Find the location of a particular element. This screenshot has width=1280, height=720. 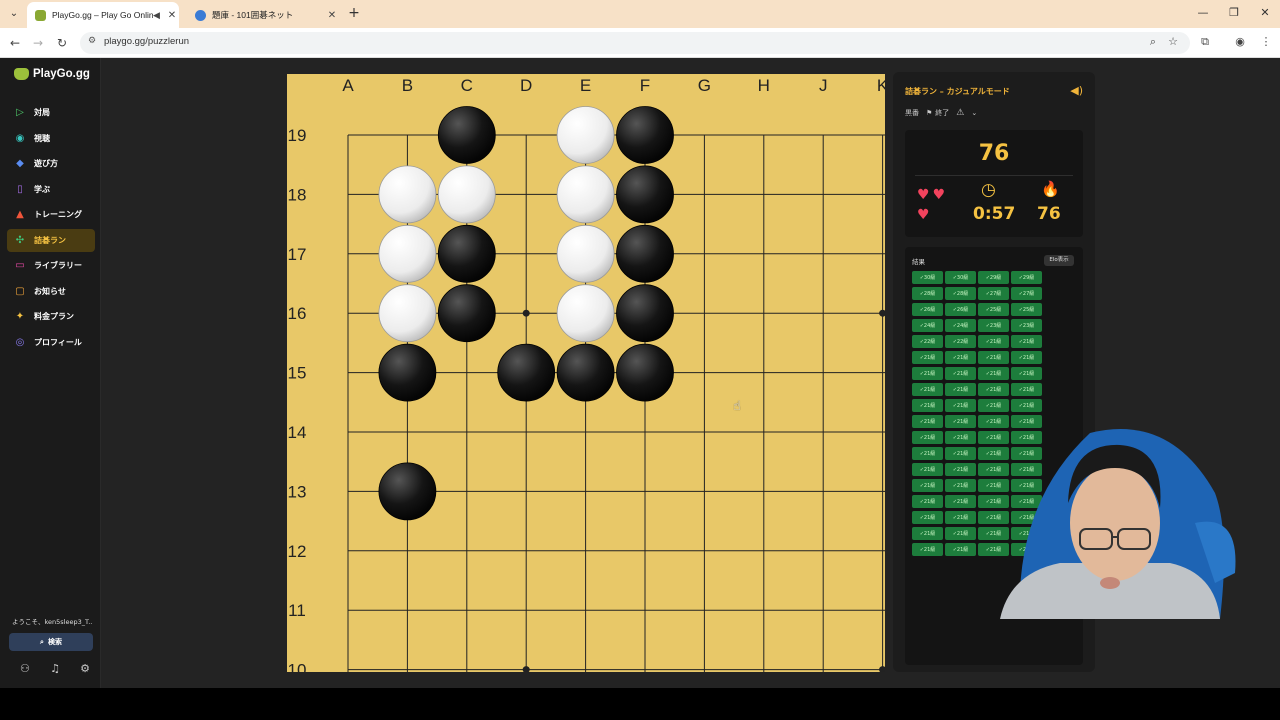

omnibox: ⚙ playgo.gg/puzzlerun ⌕ ☆ is located at coordinates (635, 43).